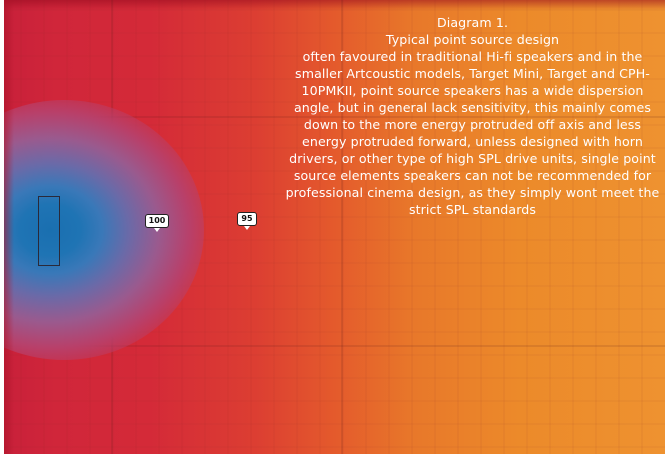 Image resolution: width=665 pixels, height=454 pixels. I want to click on speaker-source, so click(49, 231).